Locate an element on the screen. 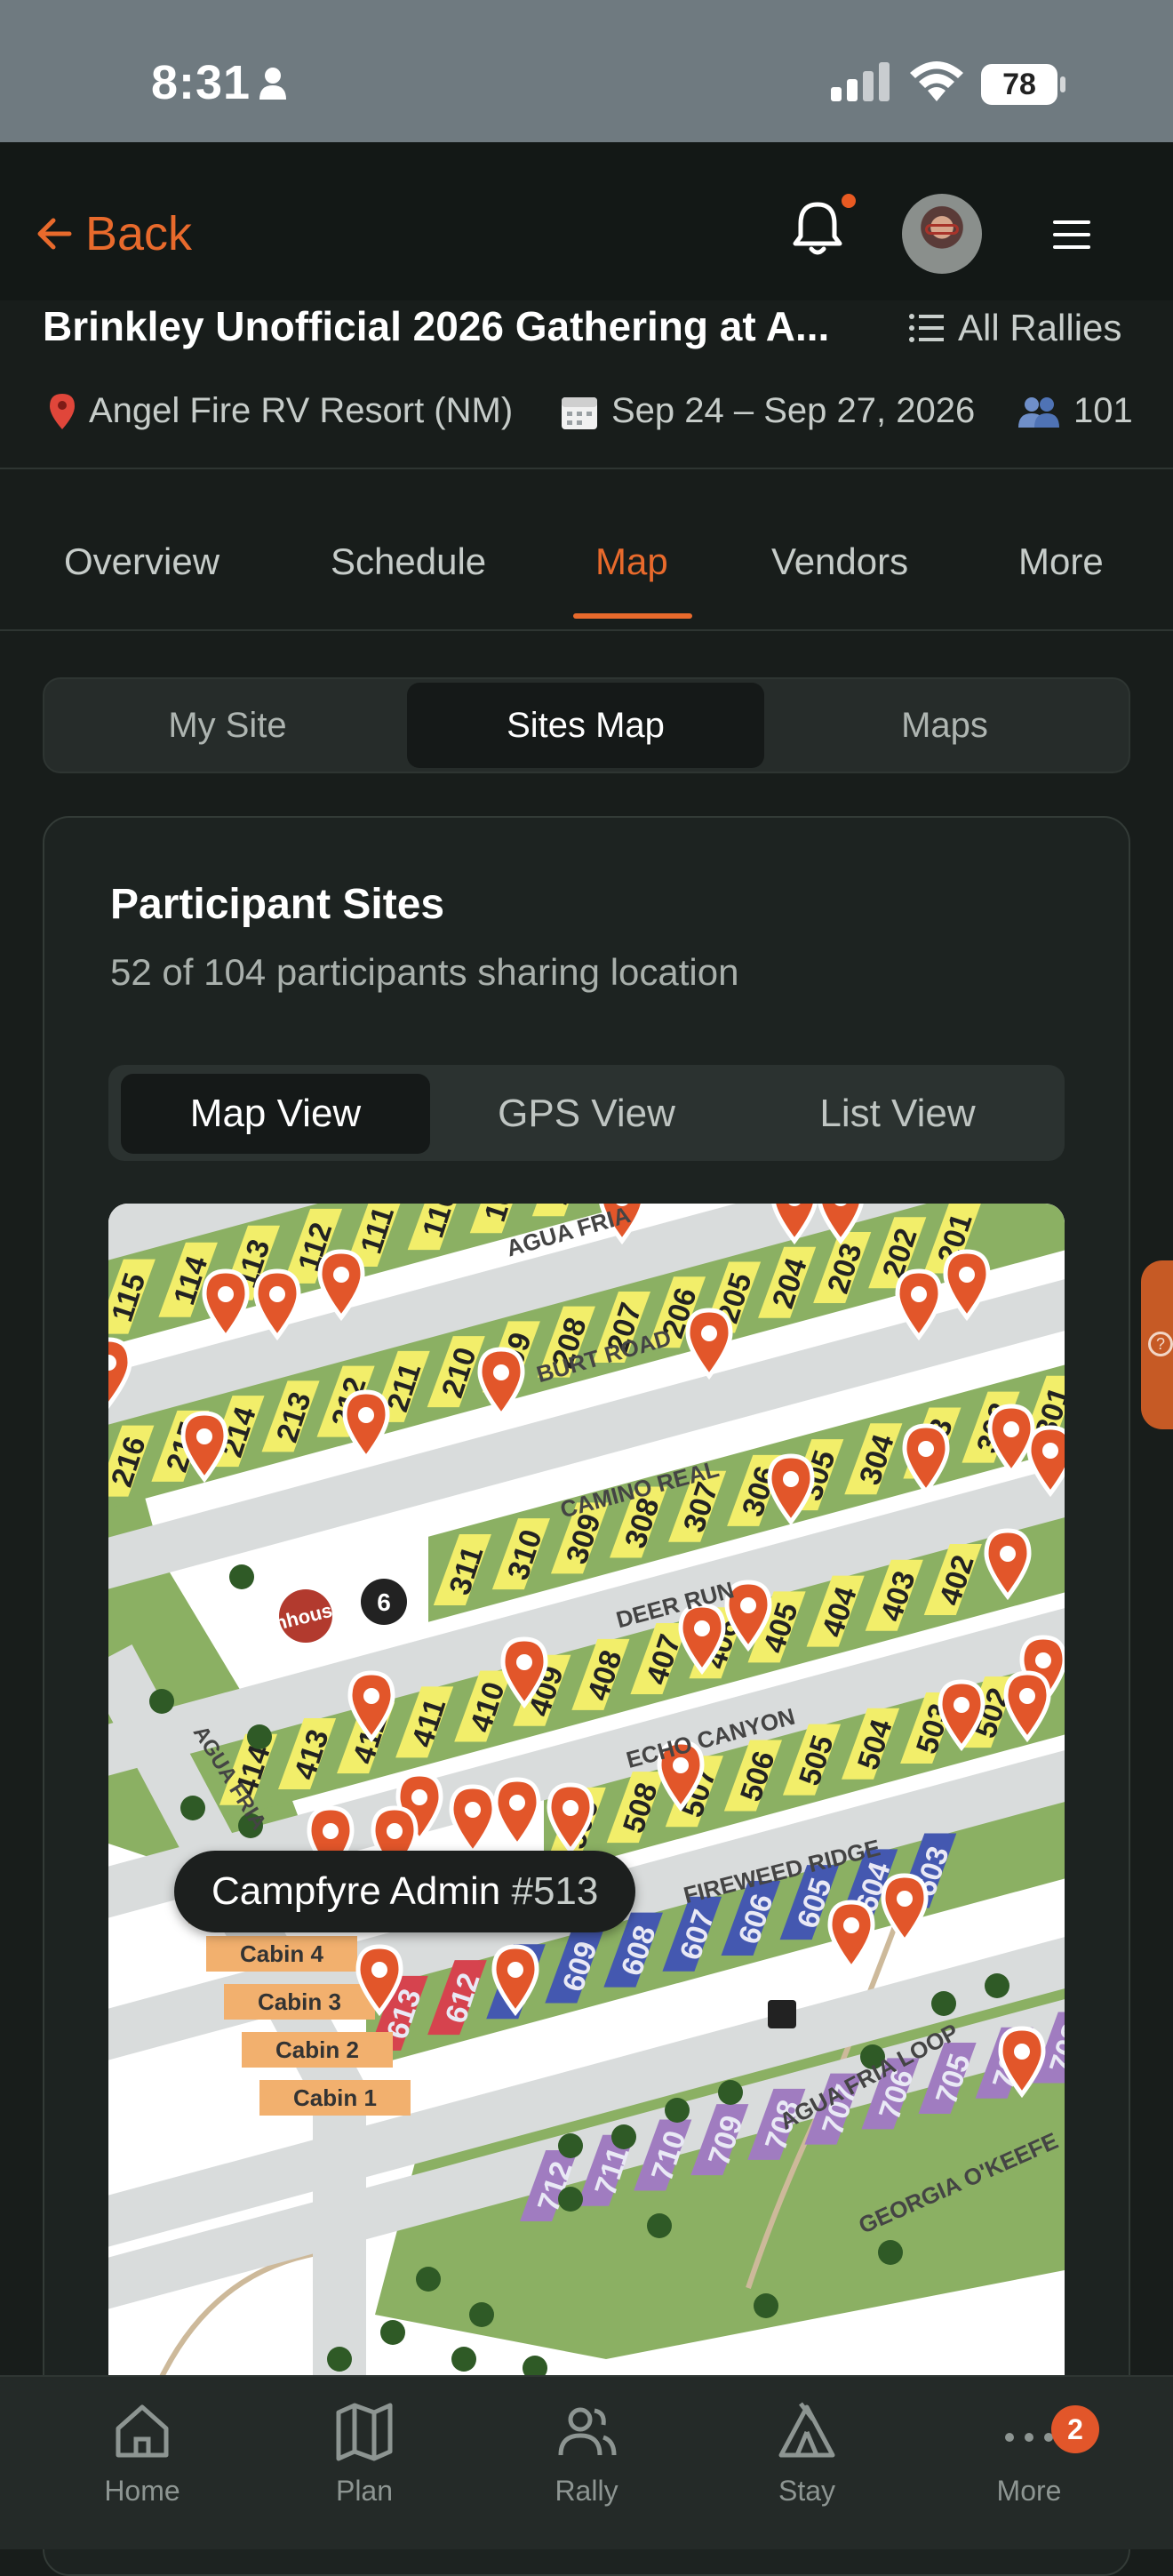 The height and width of the screenshot is (2576, 1173). tent-icon is located at coordinates (807, 2430).